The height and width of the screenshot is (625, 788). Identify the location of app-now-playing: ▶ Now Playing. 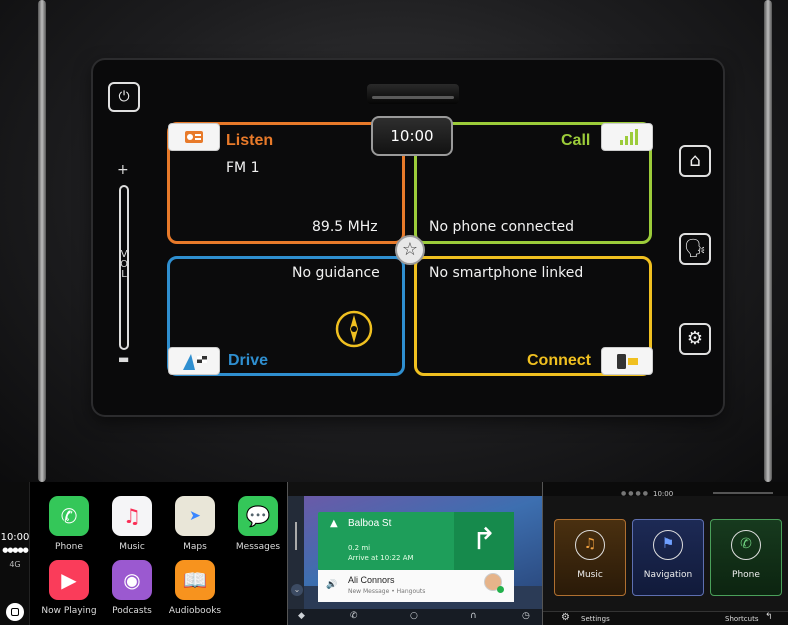
(69, 588).